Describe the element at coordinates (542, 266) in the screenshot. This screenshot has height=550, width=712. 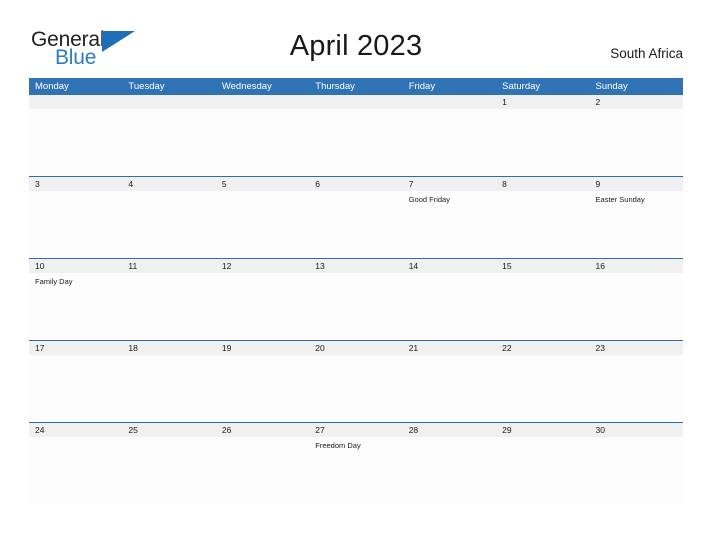
I see `day-number: 15` at that location.